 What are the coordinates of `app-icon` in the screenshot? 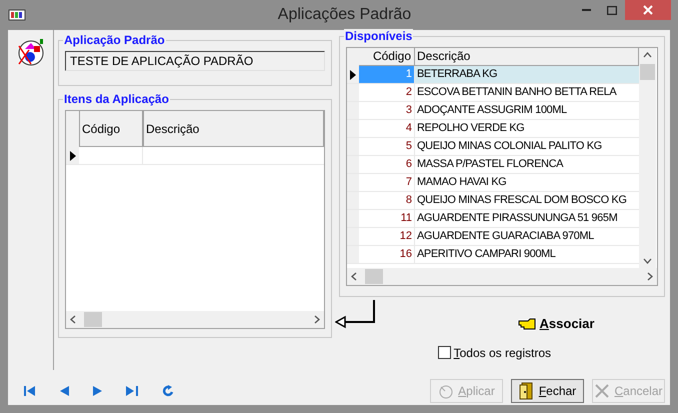 It's located at (17, 15).